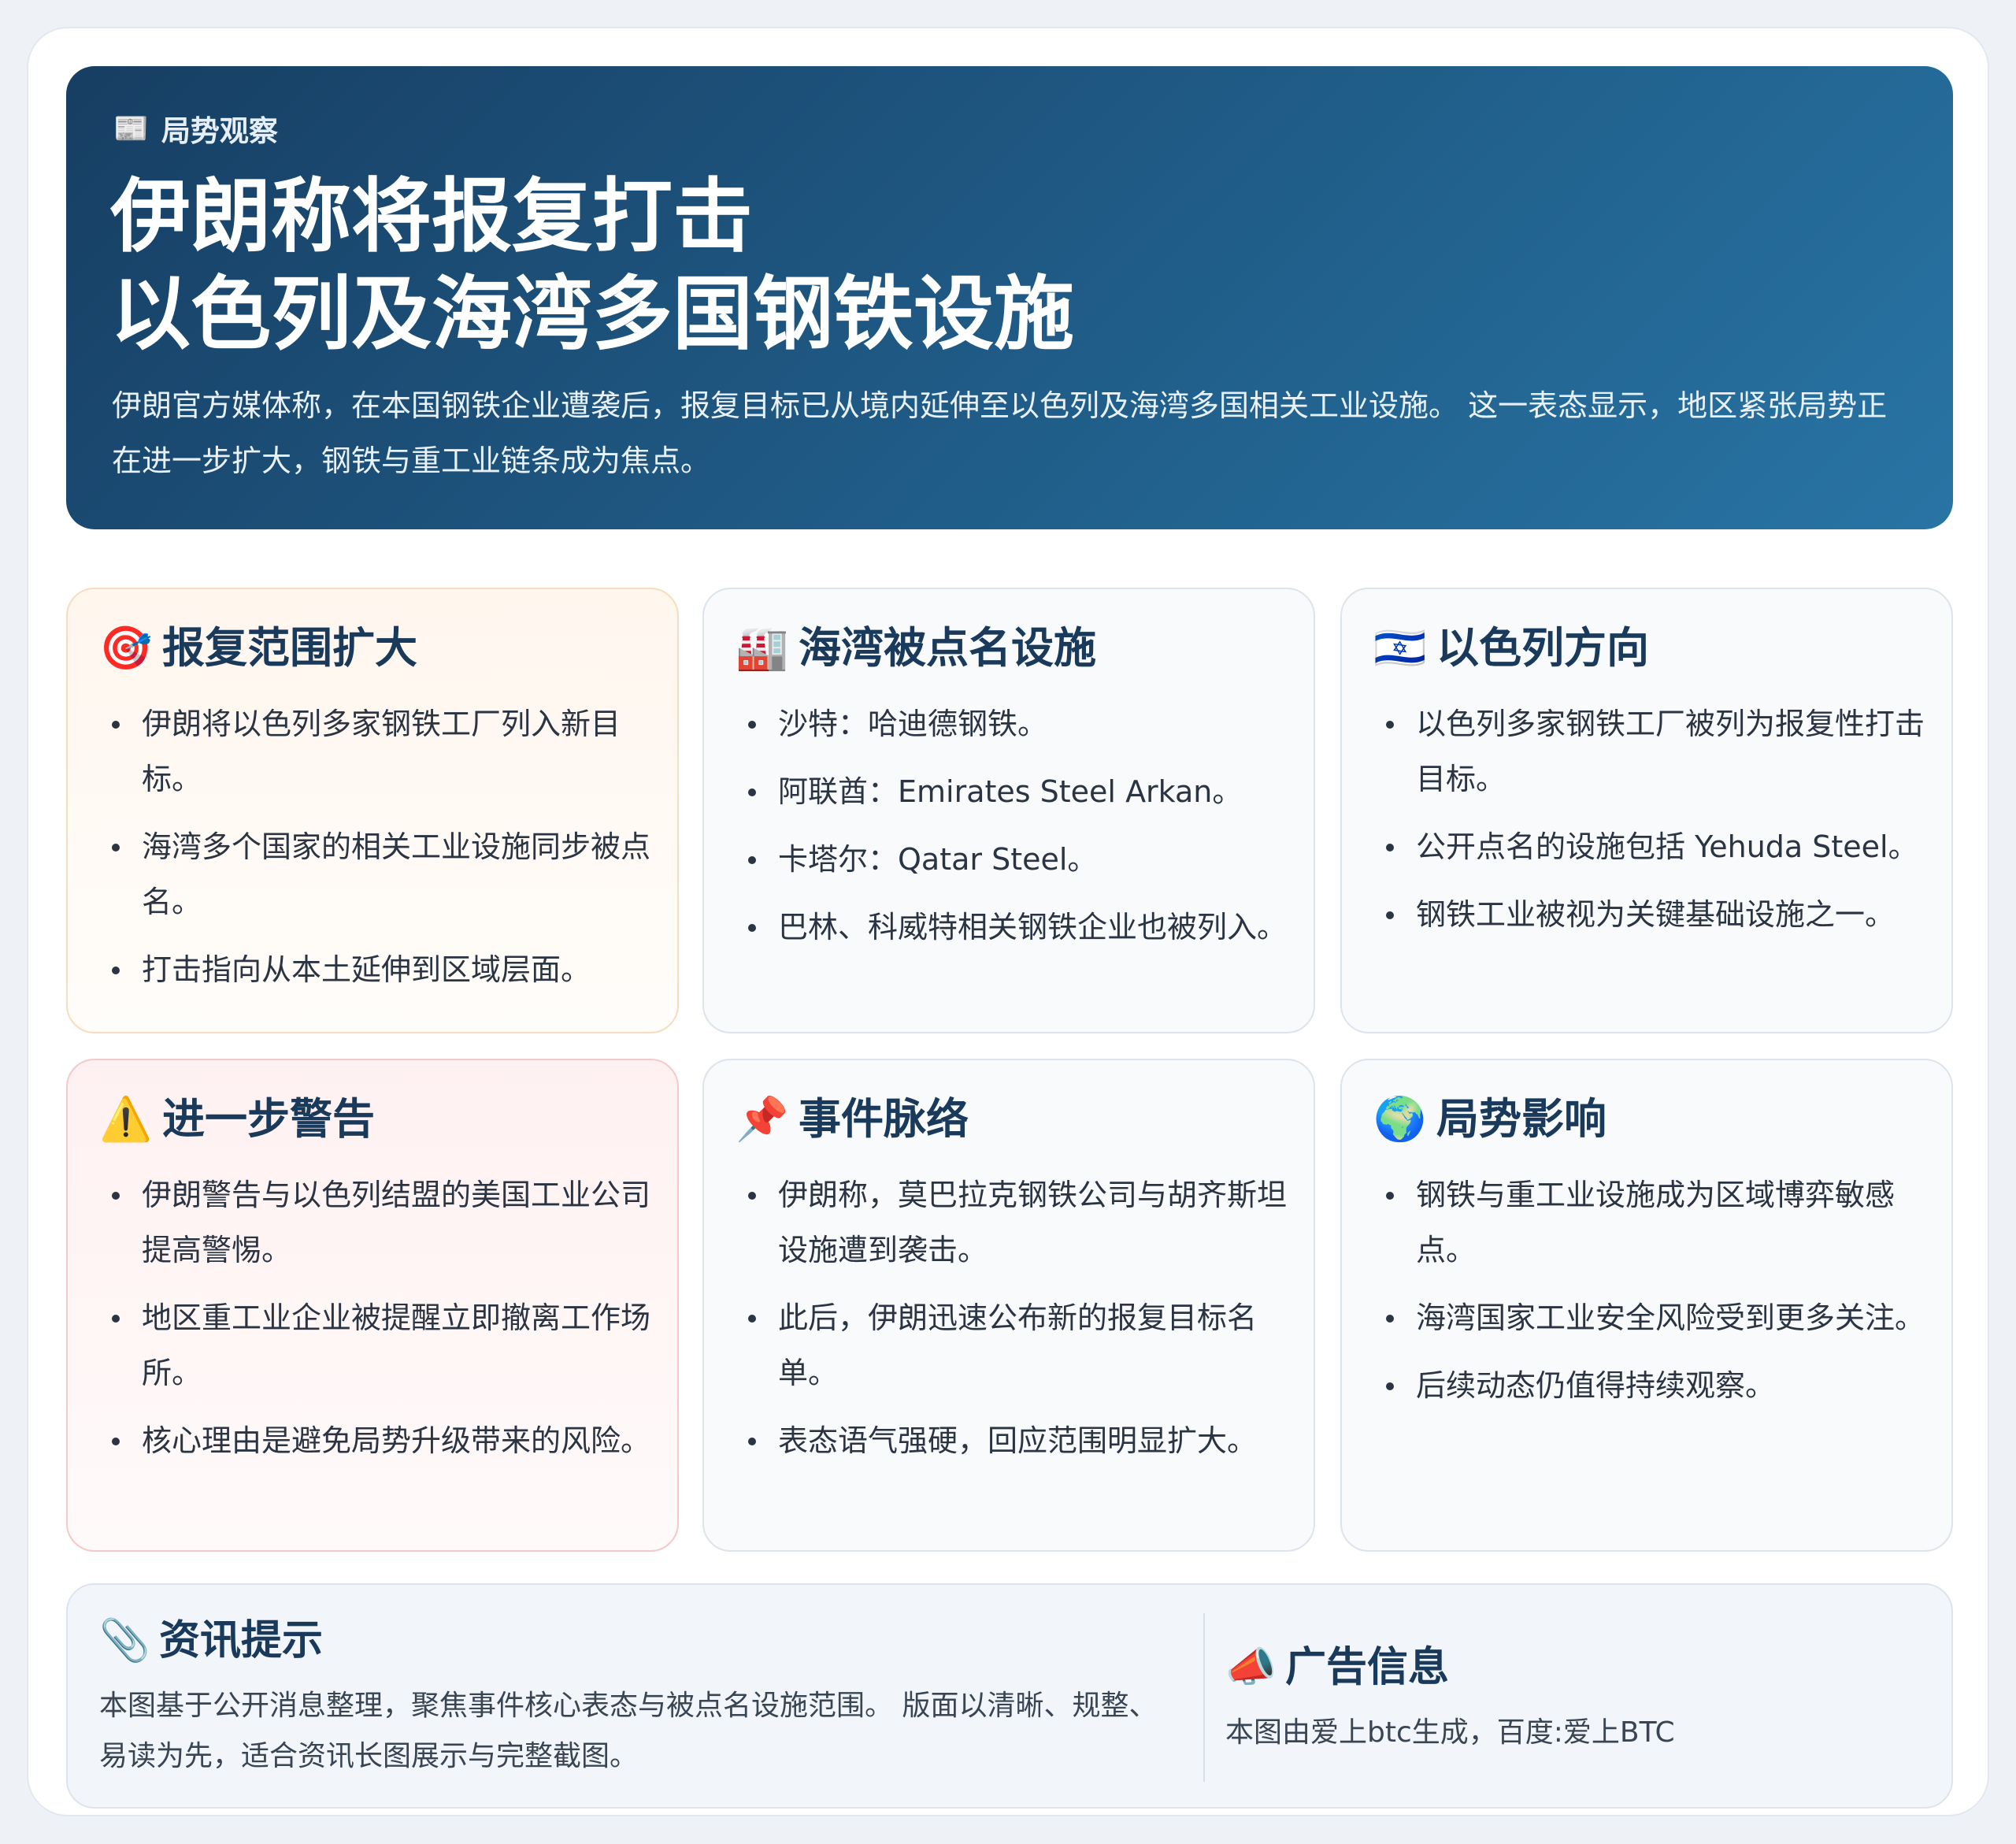  What do you see at coordinates (386, 751) in the screenshot?
I see `list-item: 伊朗将以色列多家钢铁工厂列入新目标。` at bounding box center [386, 751].